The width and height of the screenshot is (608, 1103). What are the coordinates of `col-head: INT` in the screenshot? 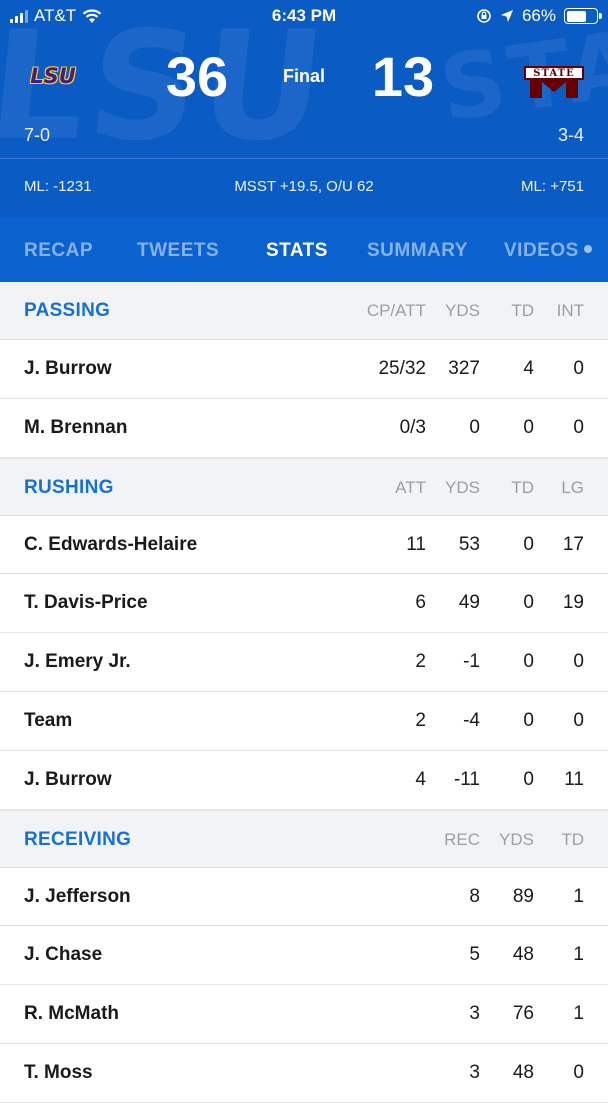 It's located at (570, 310).